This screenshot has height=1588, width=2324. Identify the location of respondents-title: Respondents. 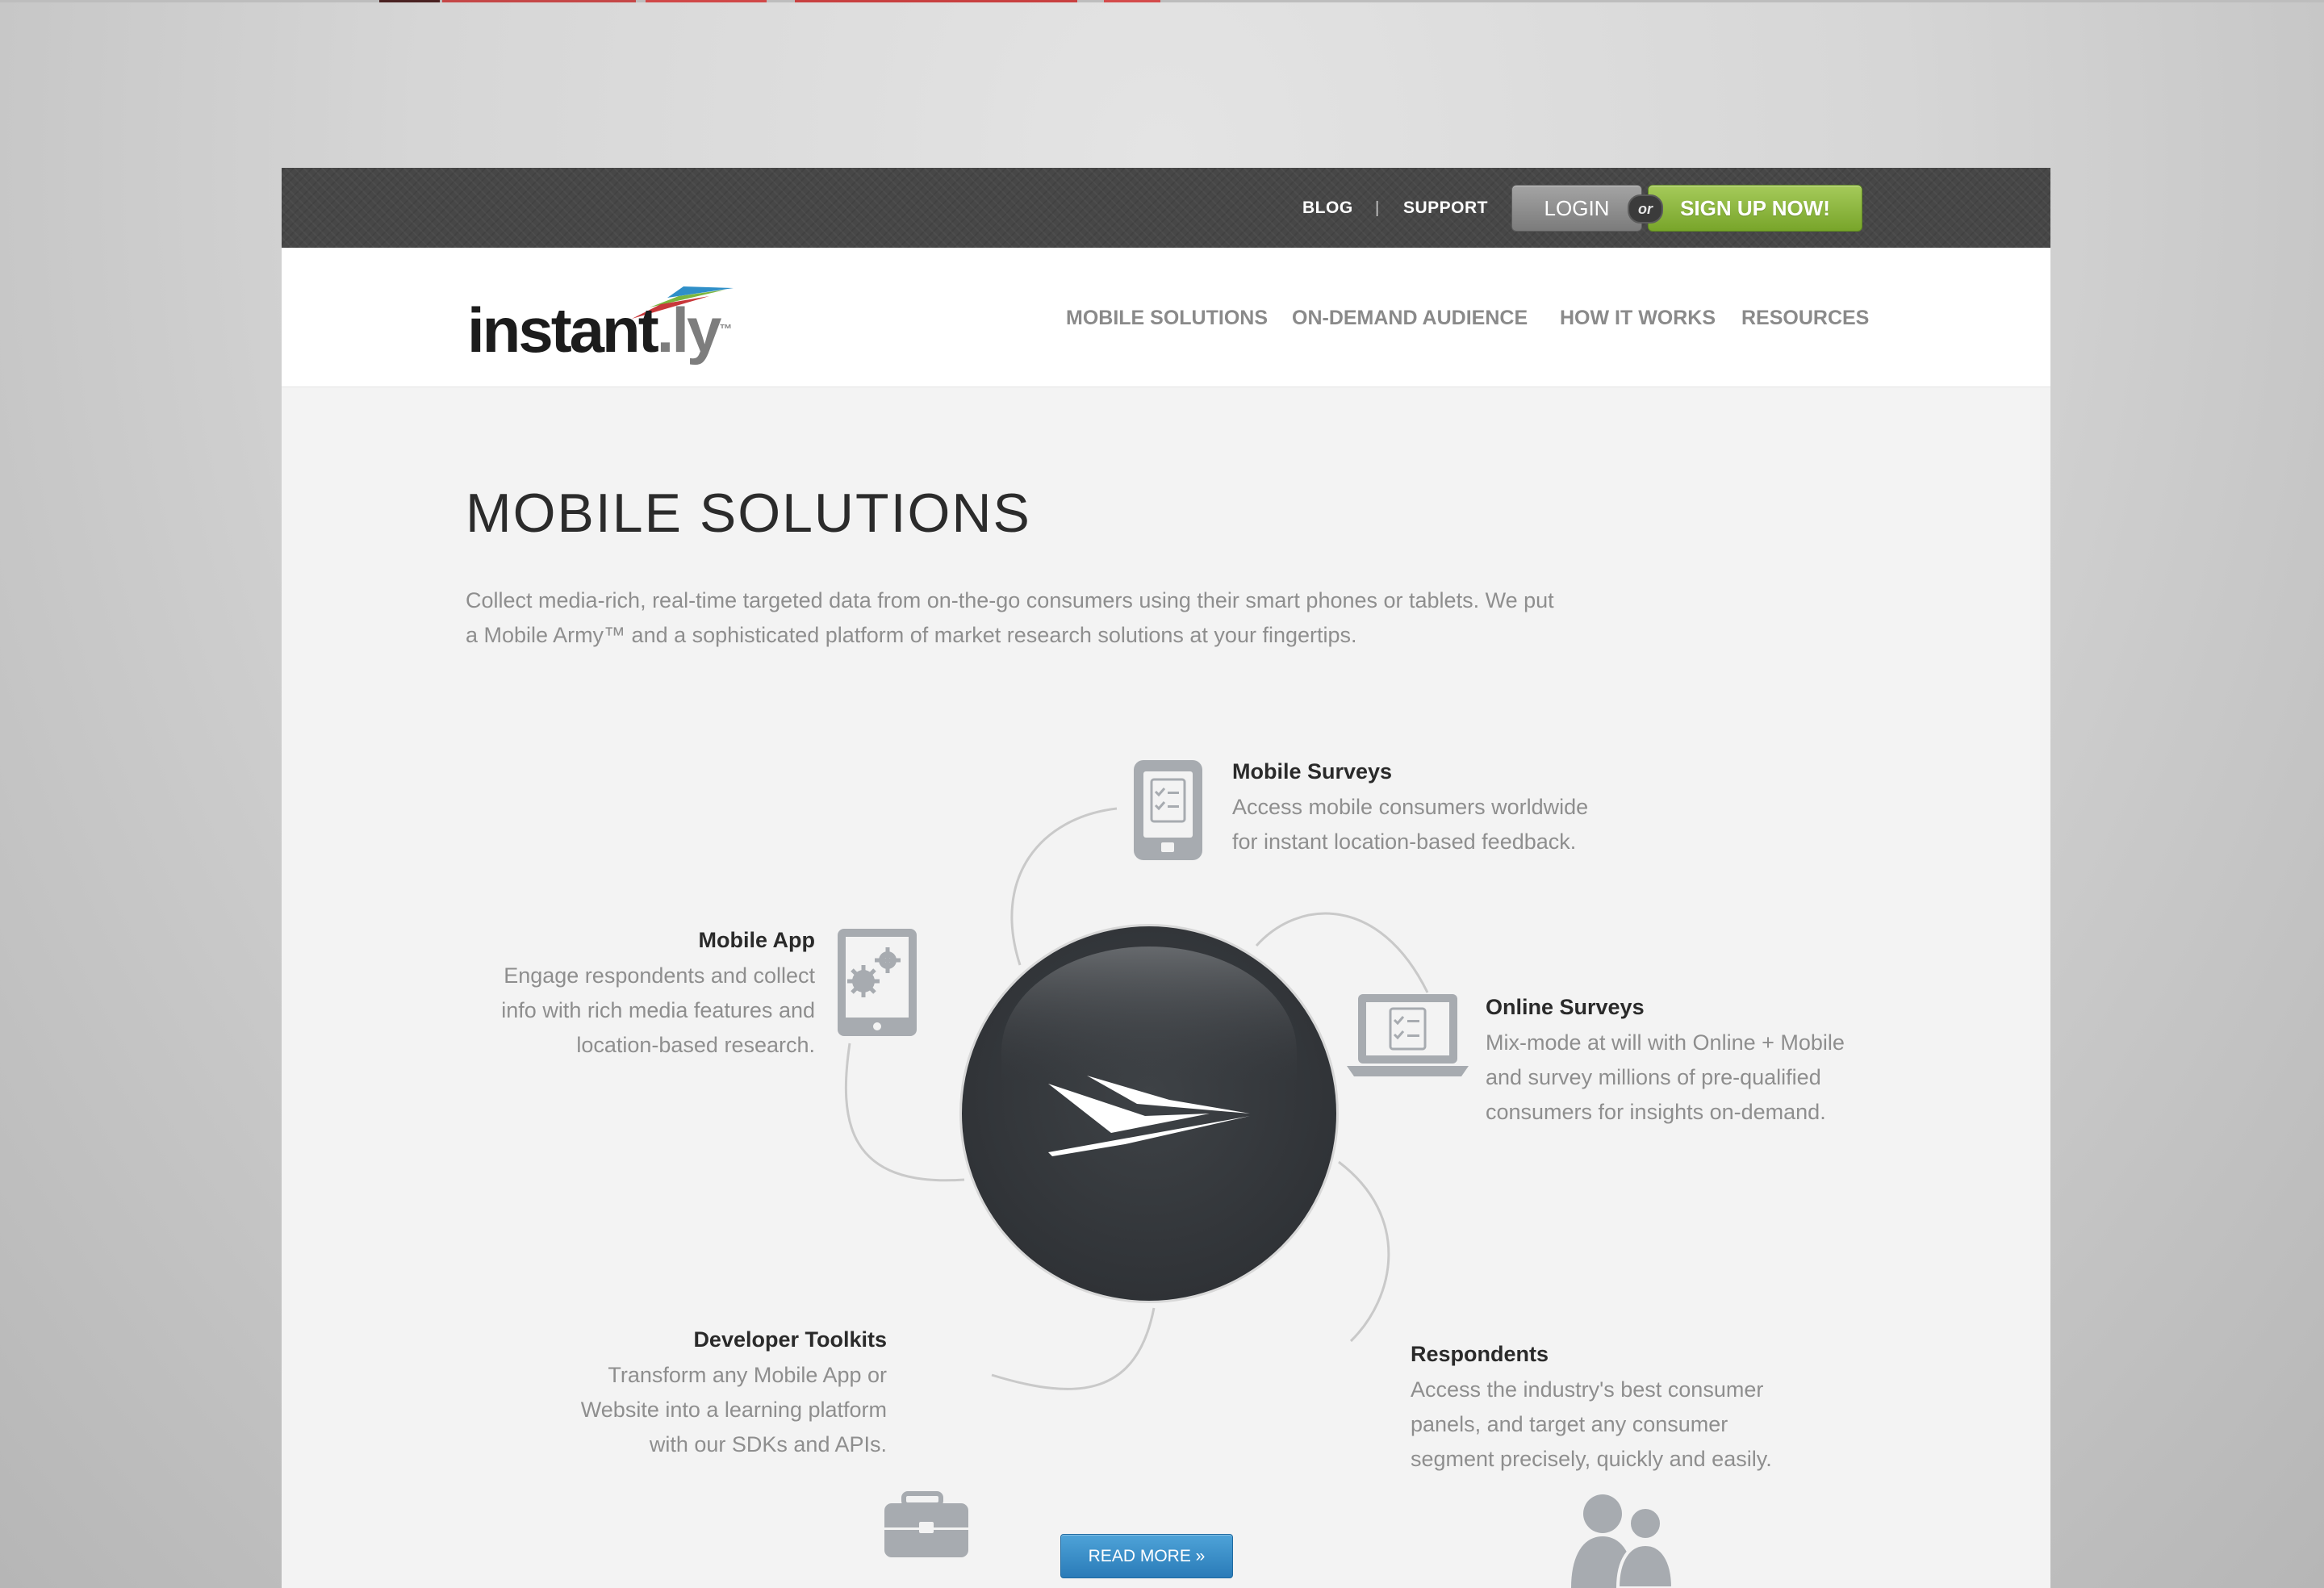
(1480, 1354).